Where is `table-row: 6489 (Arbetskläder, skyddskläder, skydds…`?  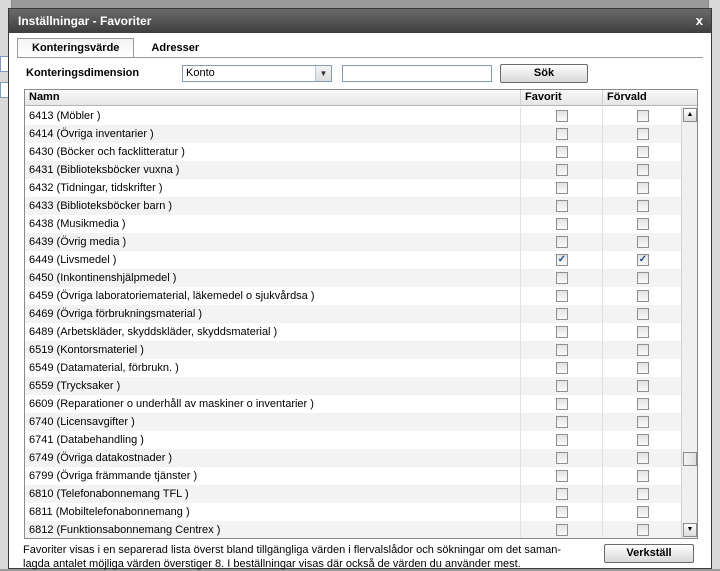
table-row: 6489 (Arbetskläder, skyddskläder, skydds… is located at coordinates (353, 332).